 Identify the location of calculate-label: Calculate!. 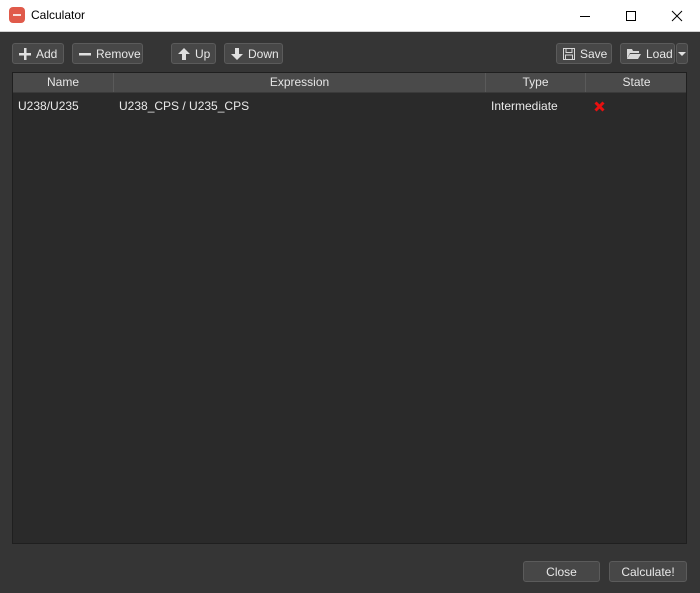
(648, 571).